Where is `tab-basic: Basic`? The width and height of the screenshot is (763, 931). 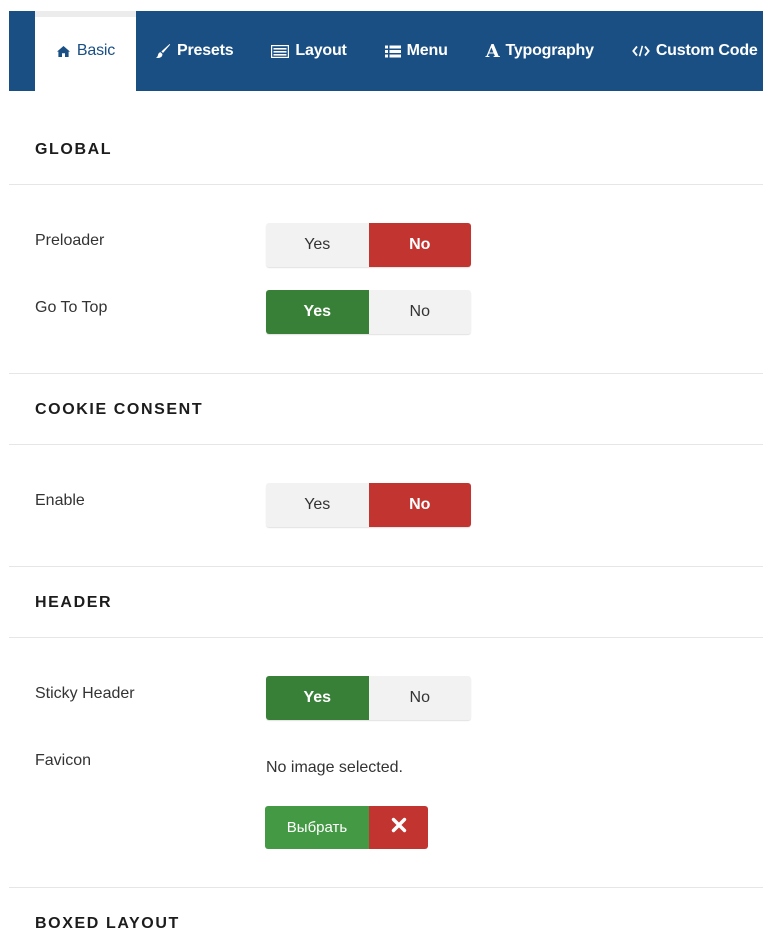
tab-basic: Basic is located at coordinates (85, 51).